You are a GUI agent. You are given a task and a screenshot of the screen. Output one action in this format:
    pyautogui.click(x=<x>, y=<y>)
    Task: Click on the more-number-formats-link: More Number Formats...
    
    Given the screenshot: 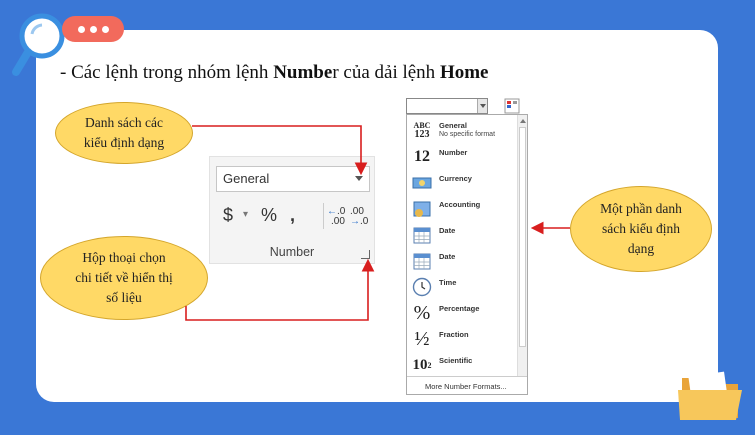 What is the action you would take?
    pyautogui.click(x=467, y=385)
    